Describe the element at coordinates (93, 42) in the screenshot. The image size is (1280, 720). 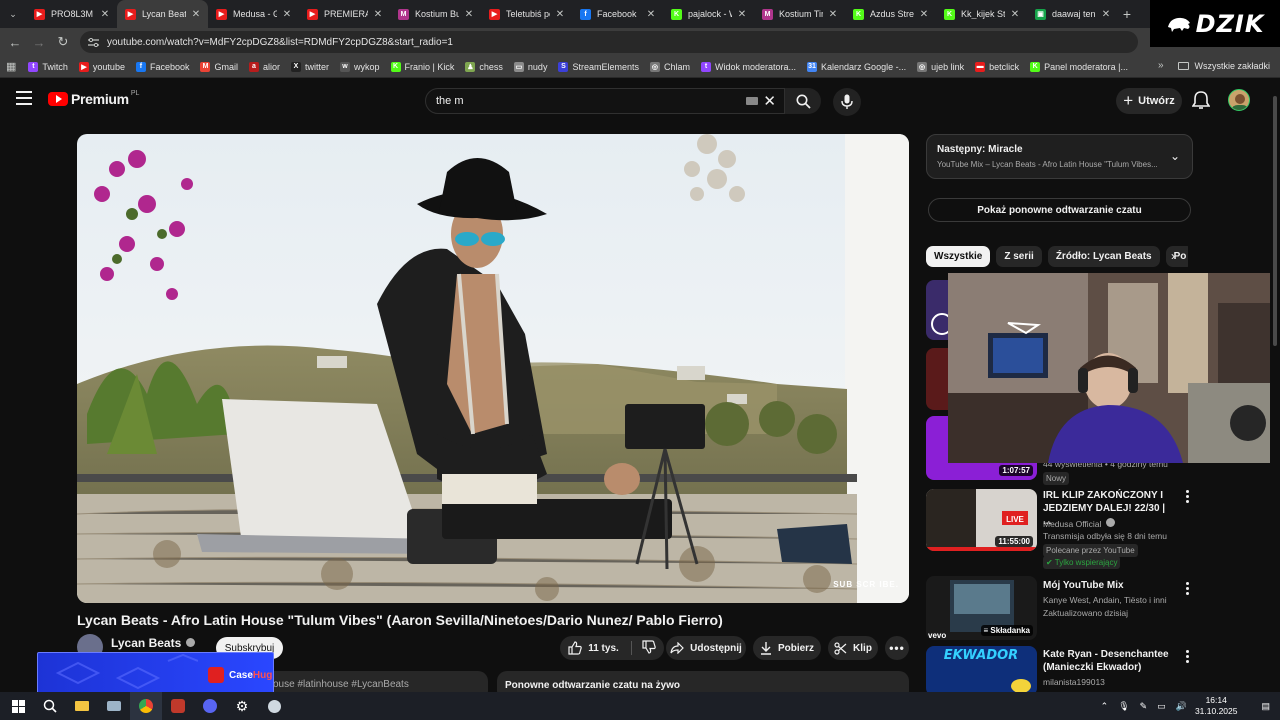
I see `site-info-icon` at that location.